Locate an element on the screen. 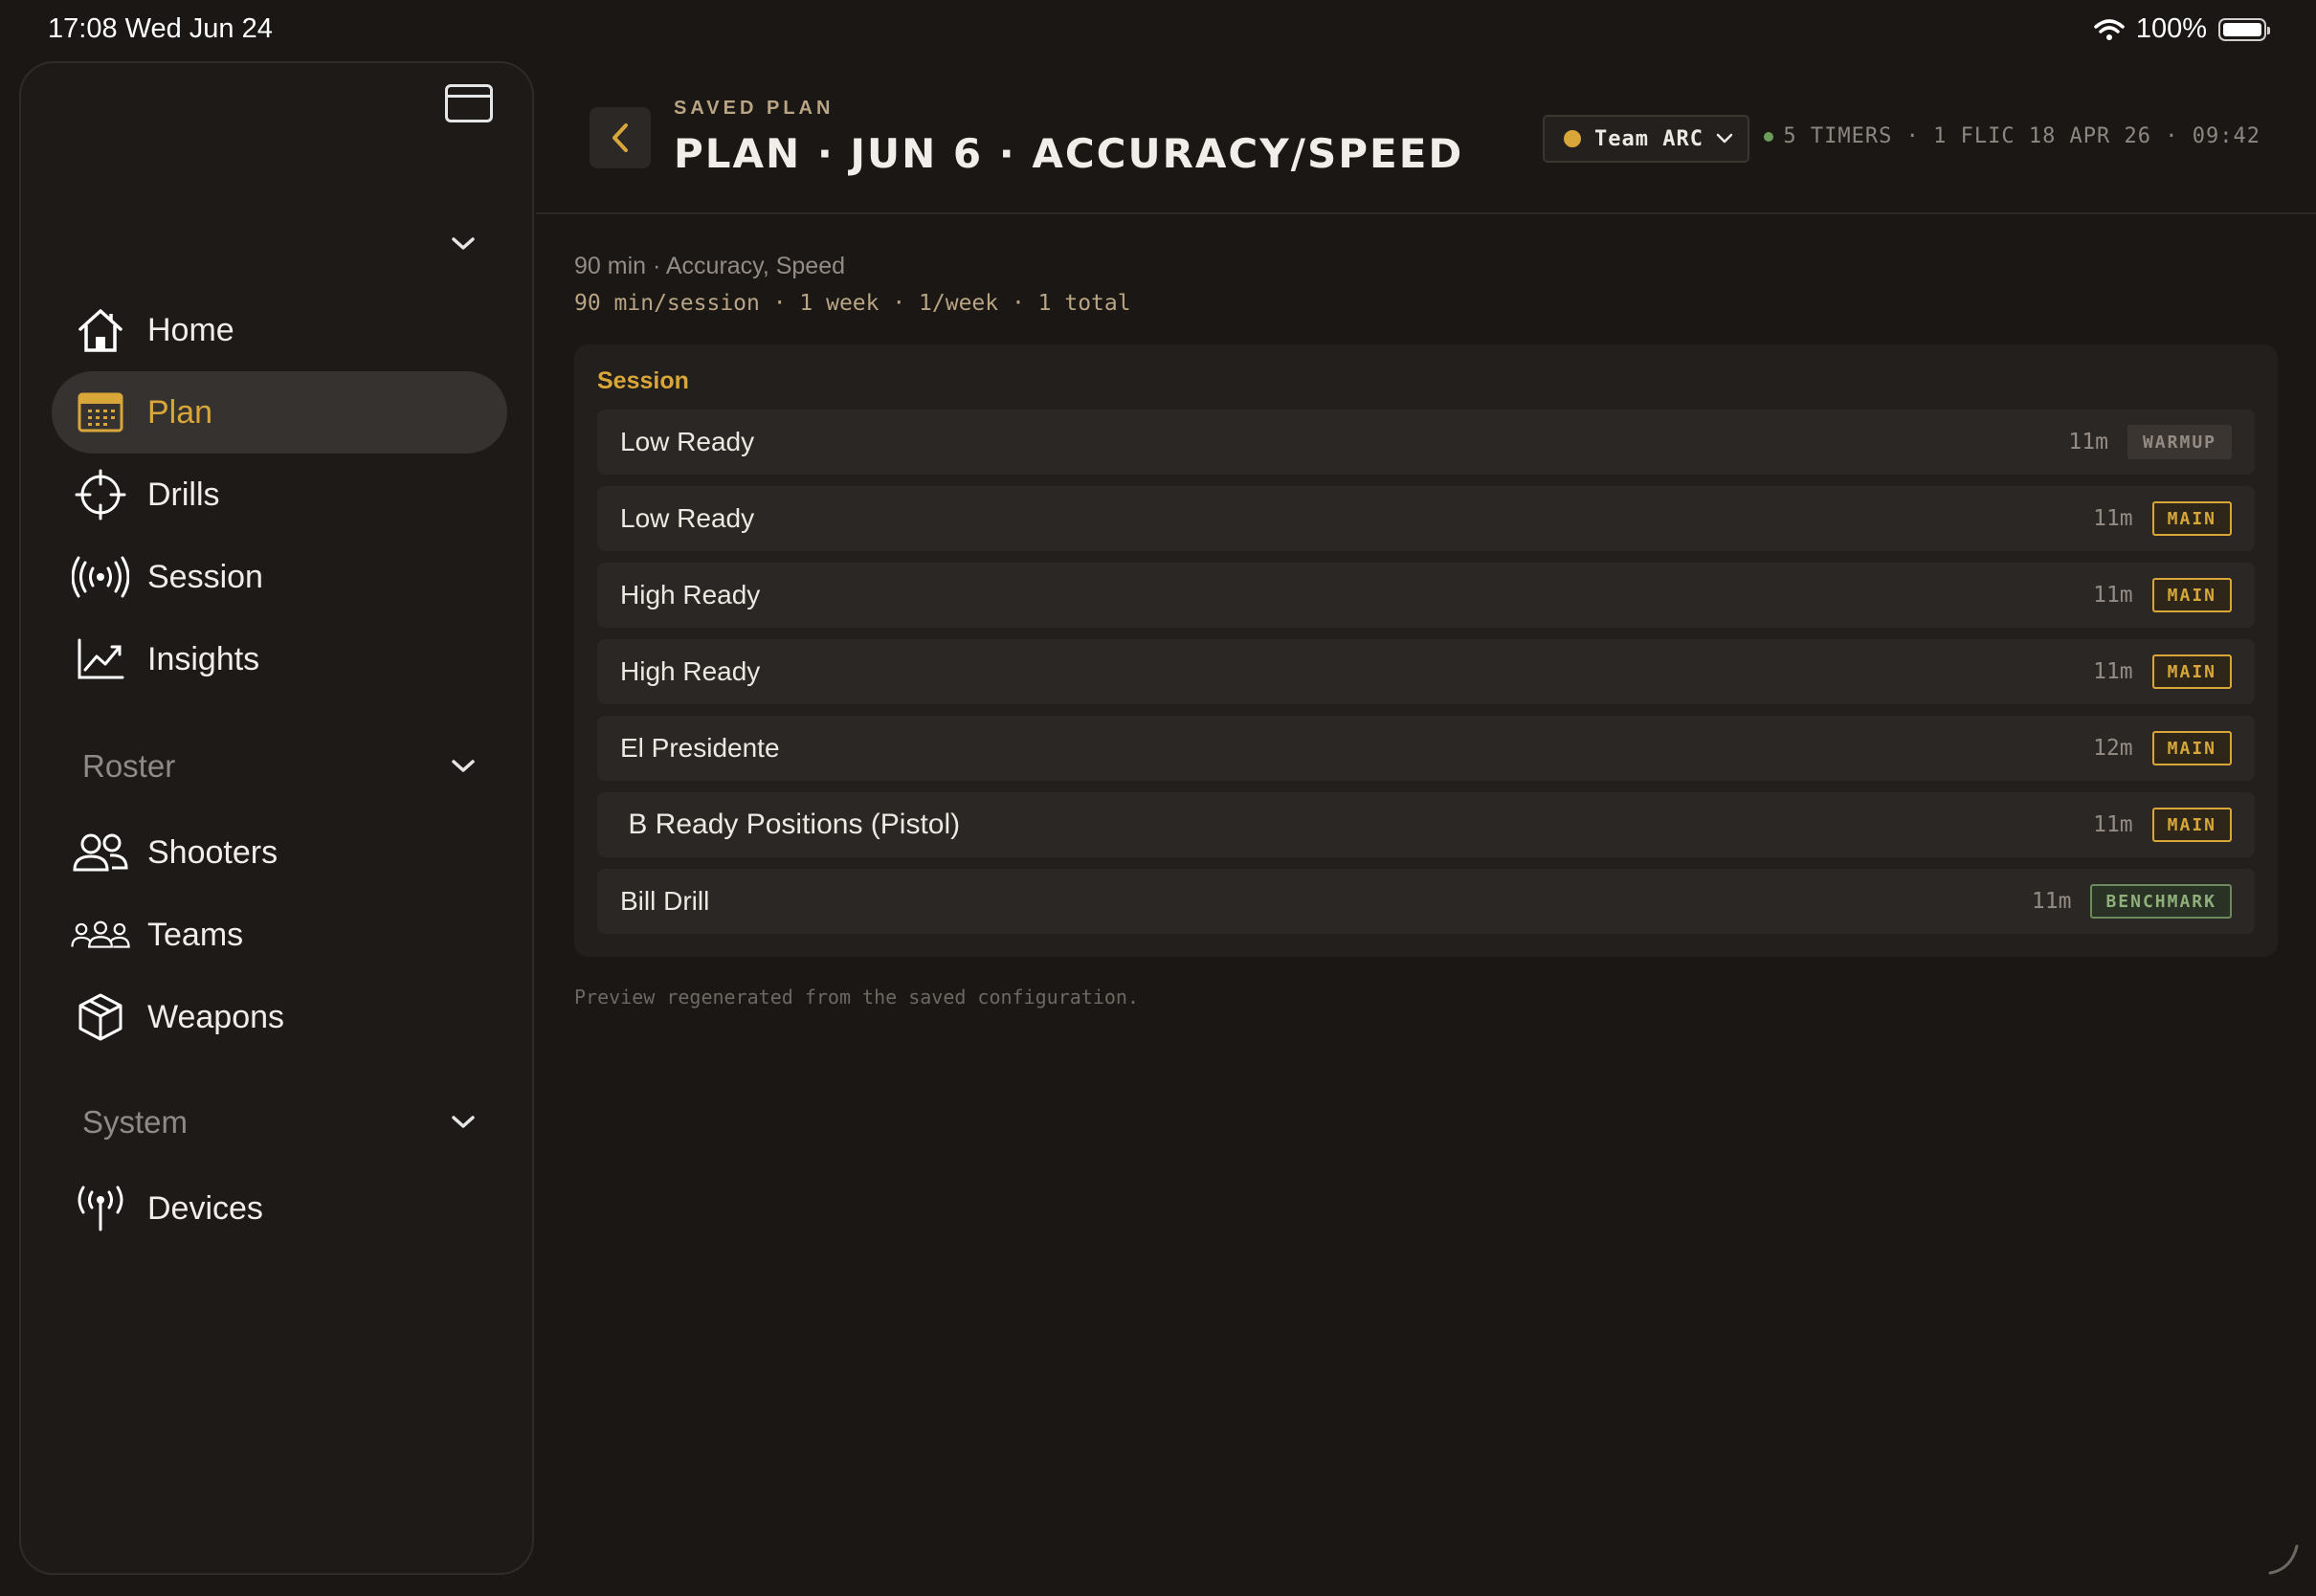 This screenshot has height=1596, width=2316. sidebar-item-weapons: Weapons is located at coordinates (279, 1017).